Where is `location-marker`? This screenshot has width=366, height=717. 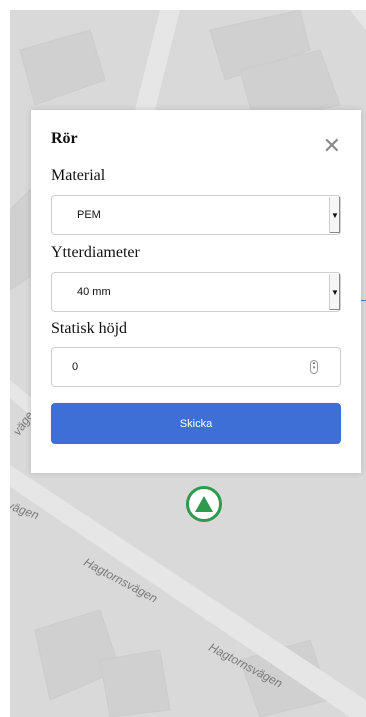 location-marker is located at coordinates (204, 504).